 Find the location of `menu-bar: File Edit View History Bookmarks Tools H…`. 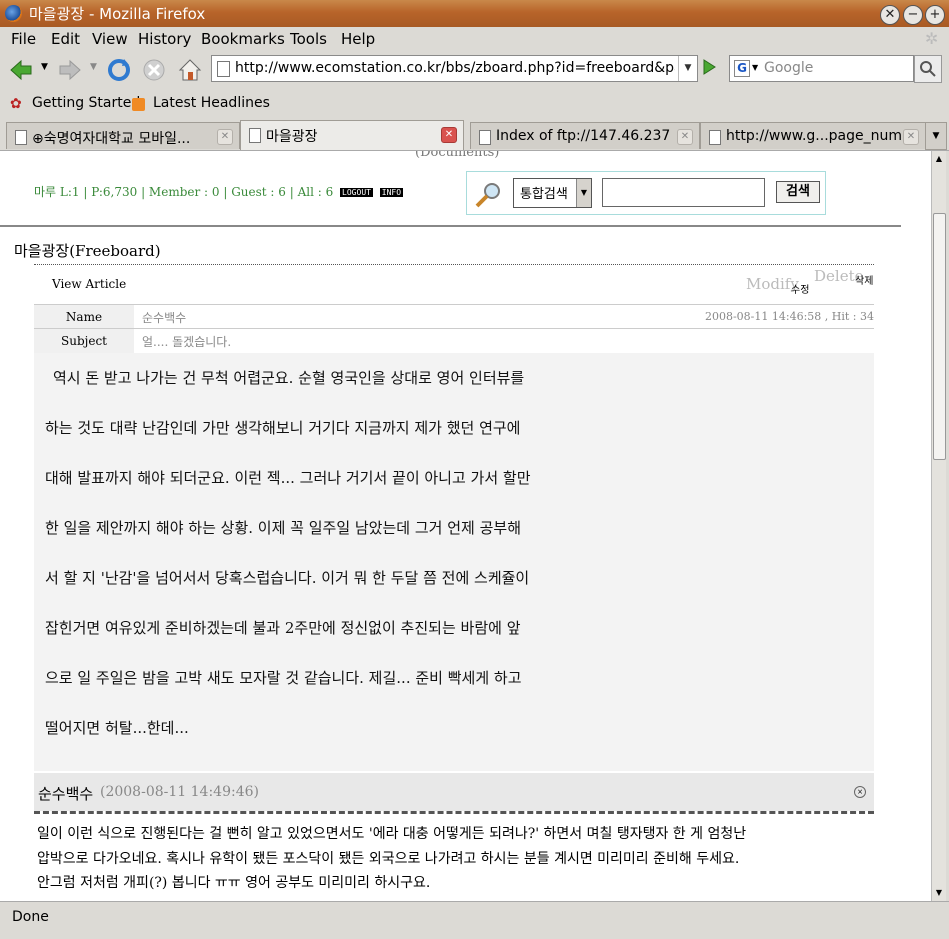

menu-bar: File Edit View History Bookmarks Tools H… is located at coordinates (474, 38).